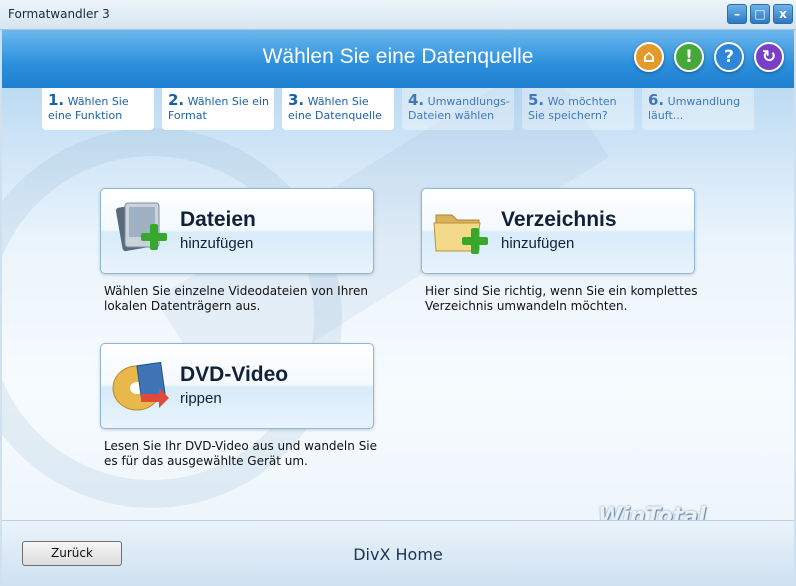 This screenshot has width=796, height=586. I want to click on close-button: x, so click(783, 14).